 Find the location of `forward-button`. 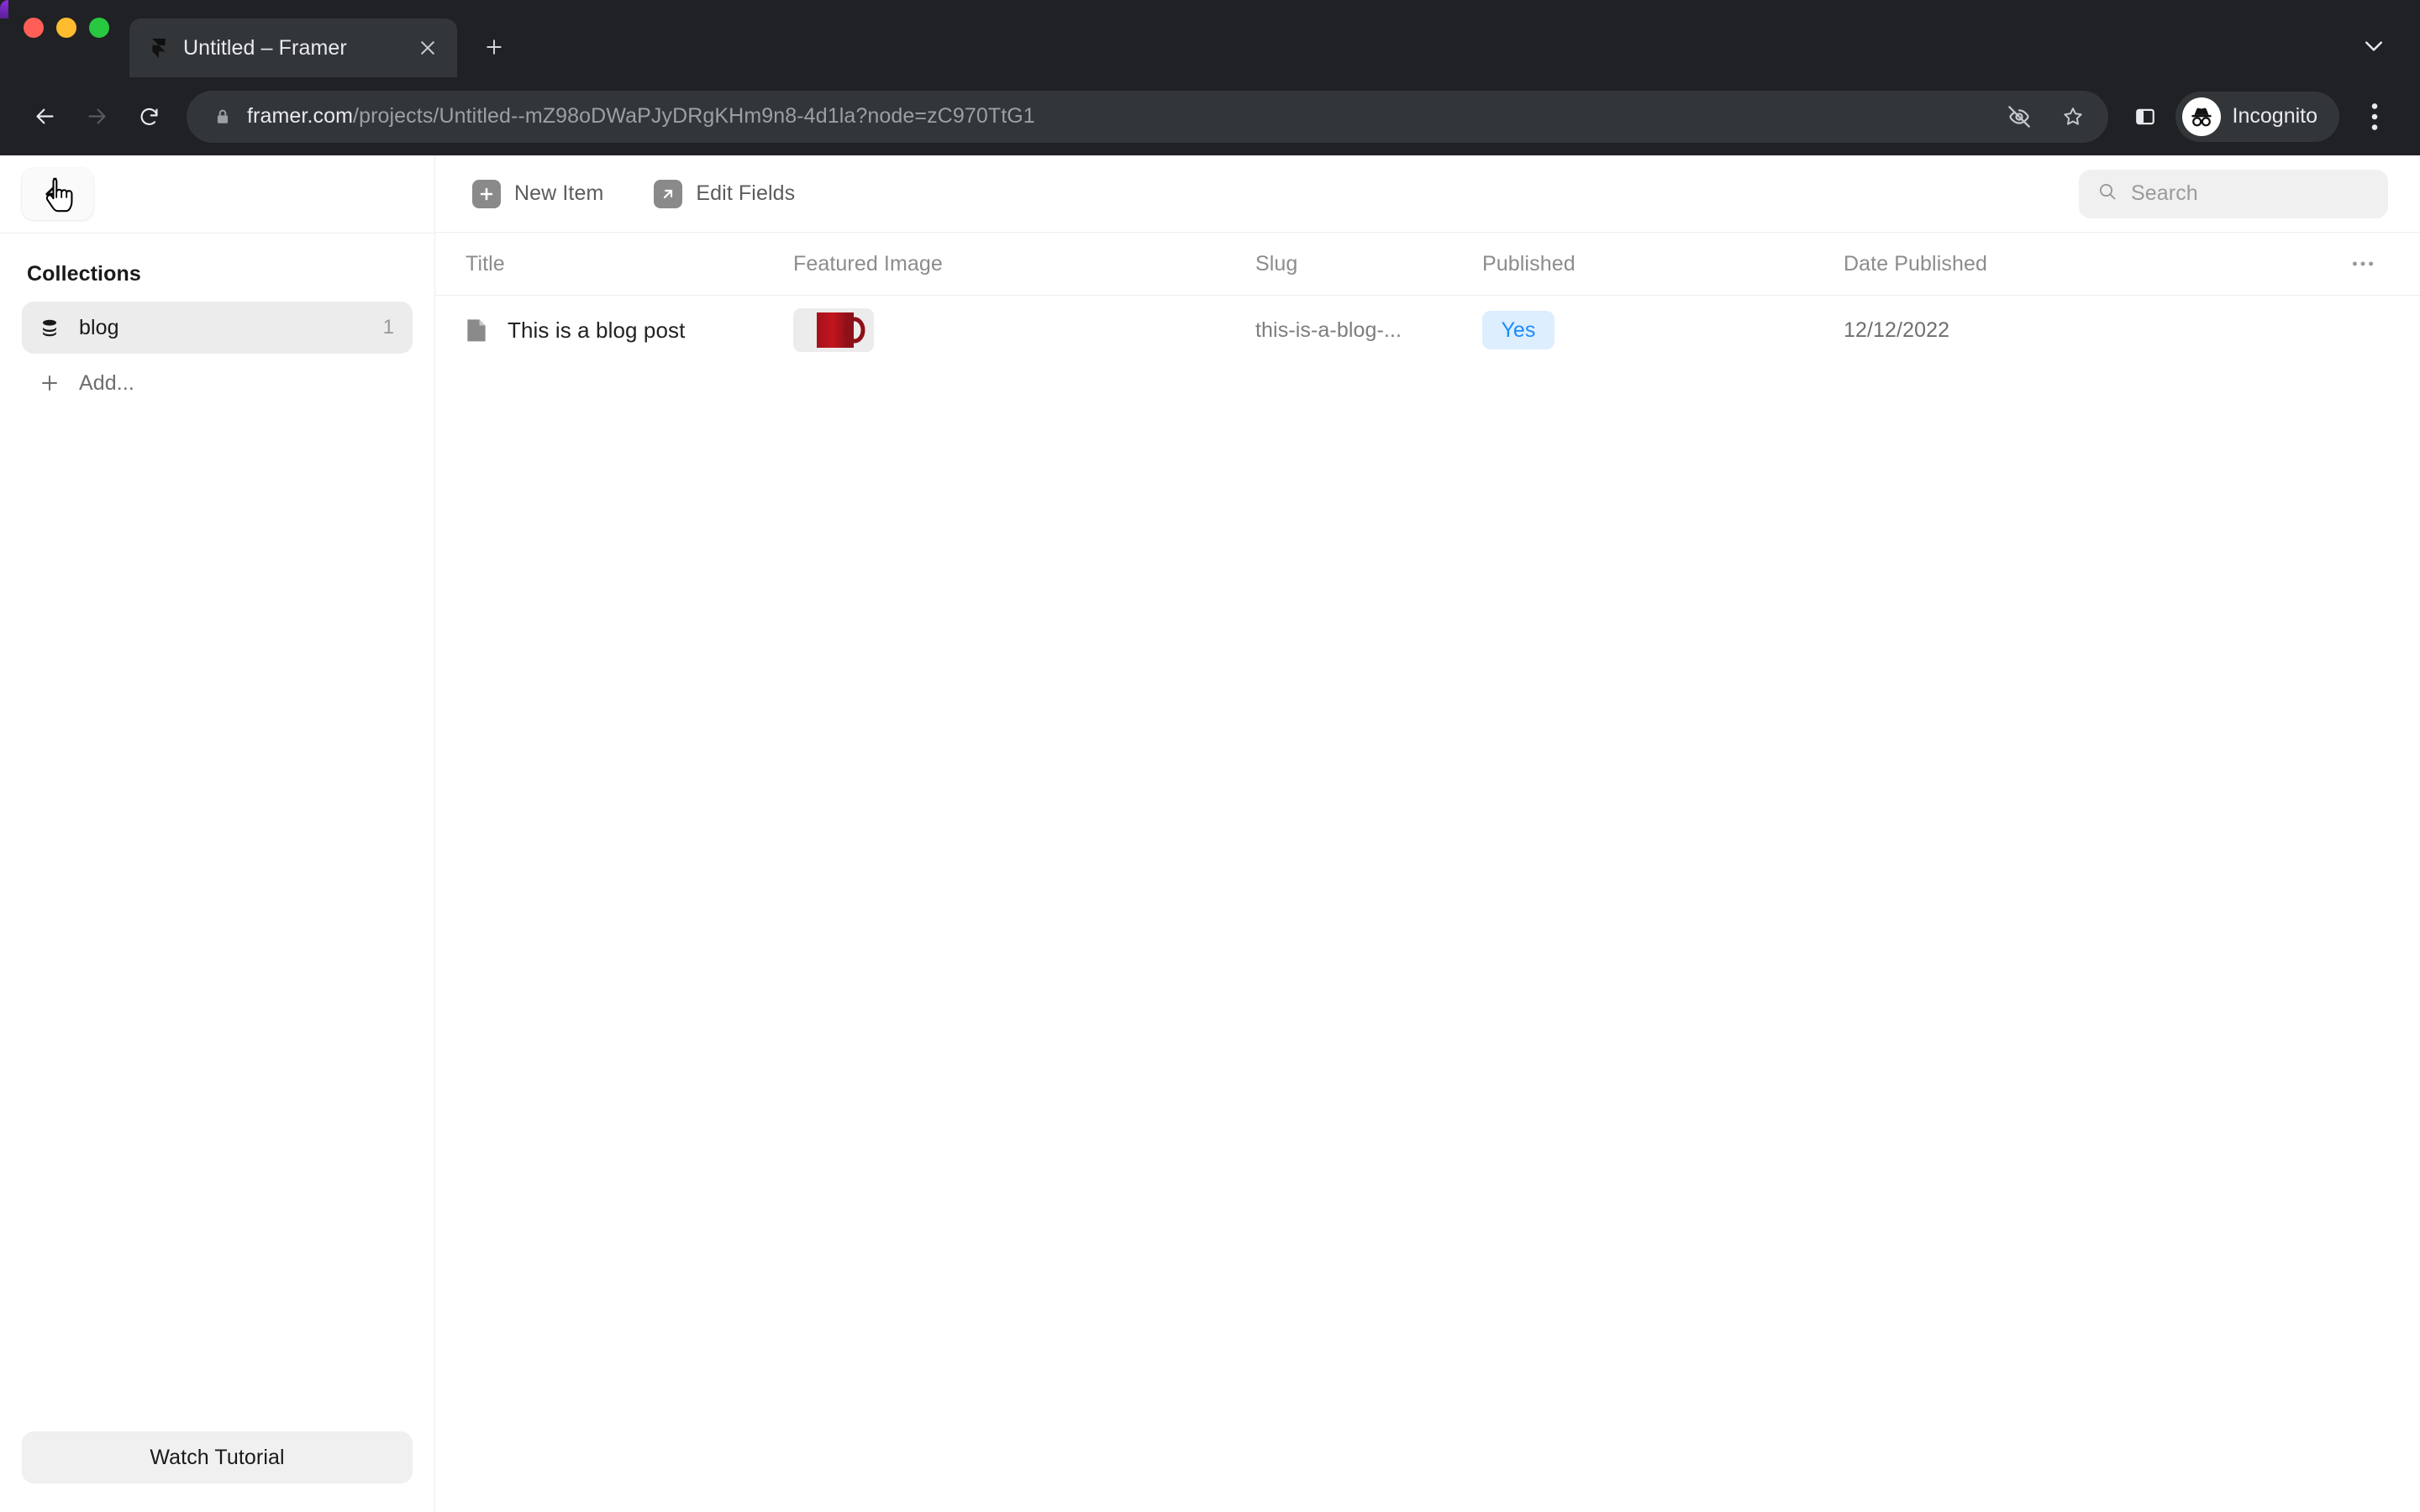

forward-button is located at coordinates (97, 117).